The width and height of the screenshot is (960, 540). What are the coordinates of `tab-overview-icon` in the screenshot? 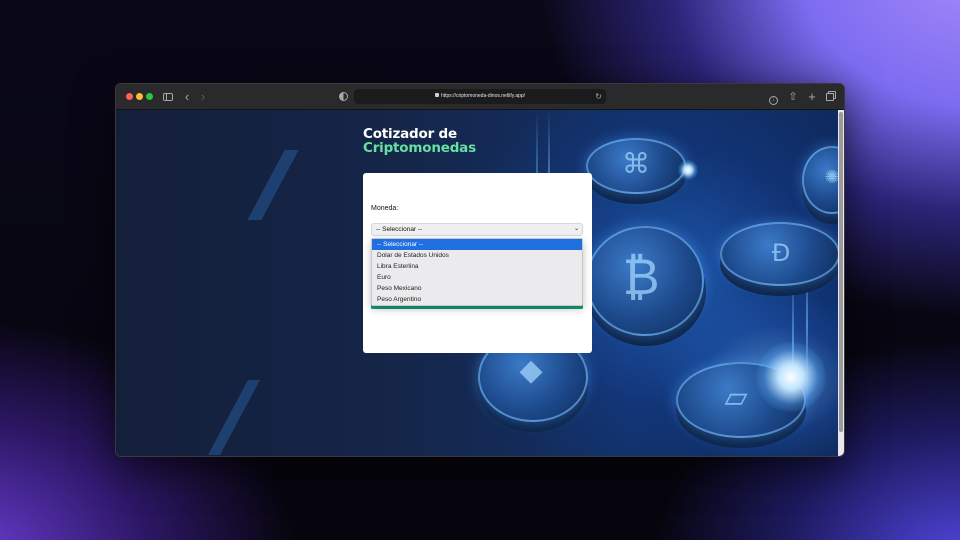 It's located at (830, 97).